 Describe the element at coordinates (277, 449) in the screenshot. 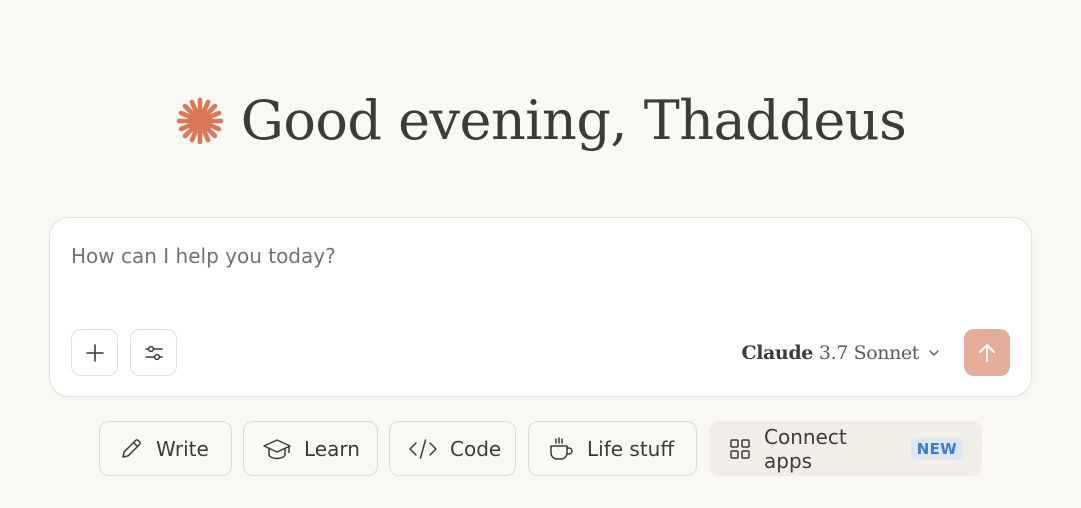

I see `graduation-cap-icon` at that location.